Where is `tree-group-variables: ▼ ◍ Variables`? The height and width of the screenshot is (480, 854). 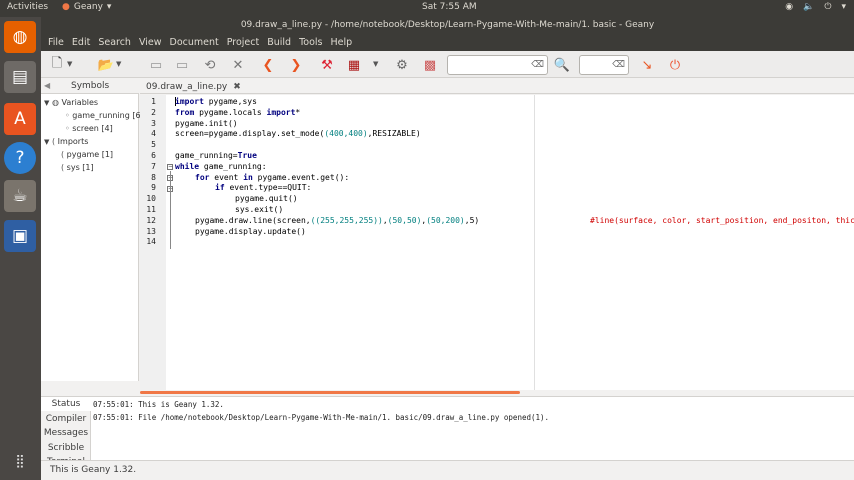
tree-group-variables: ▼ ◍ Variables is located at coordinates (71, 102).